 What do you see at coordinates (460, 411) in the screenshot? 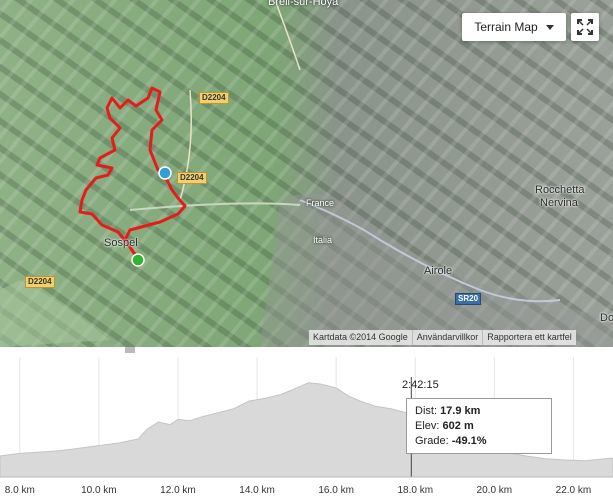
I see `dist-value: 17.9 km` at bounding box center [460, 411].